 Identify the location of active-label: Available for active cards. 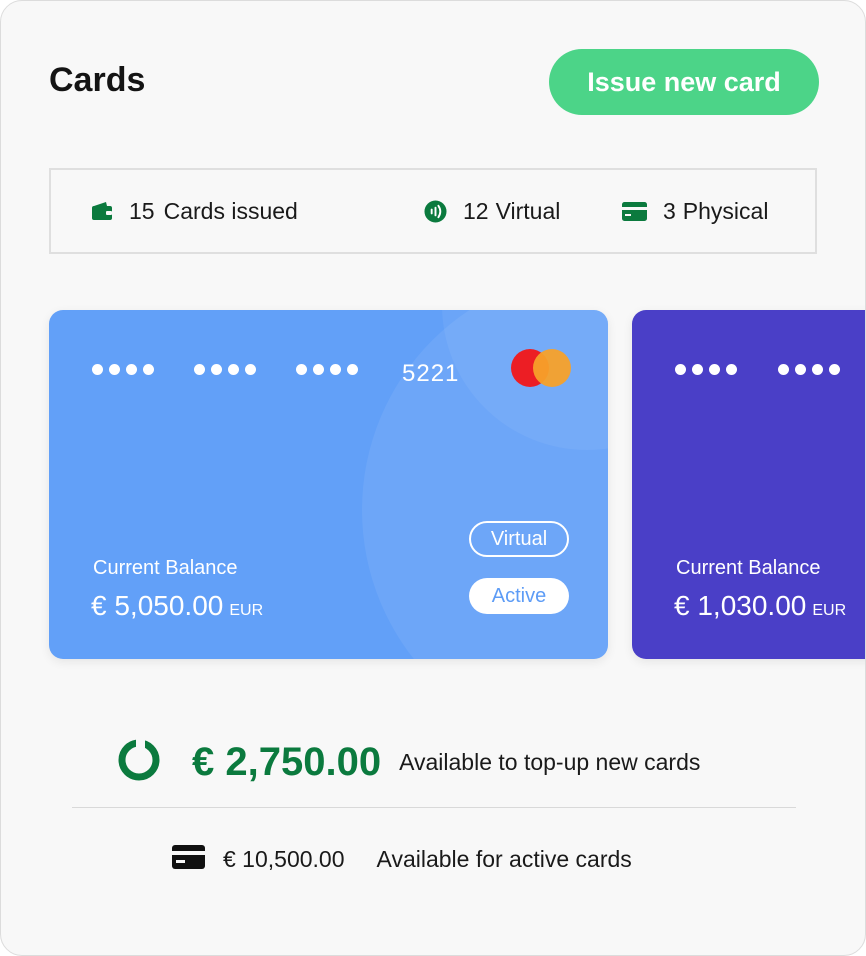
(504, 858).